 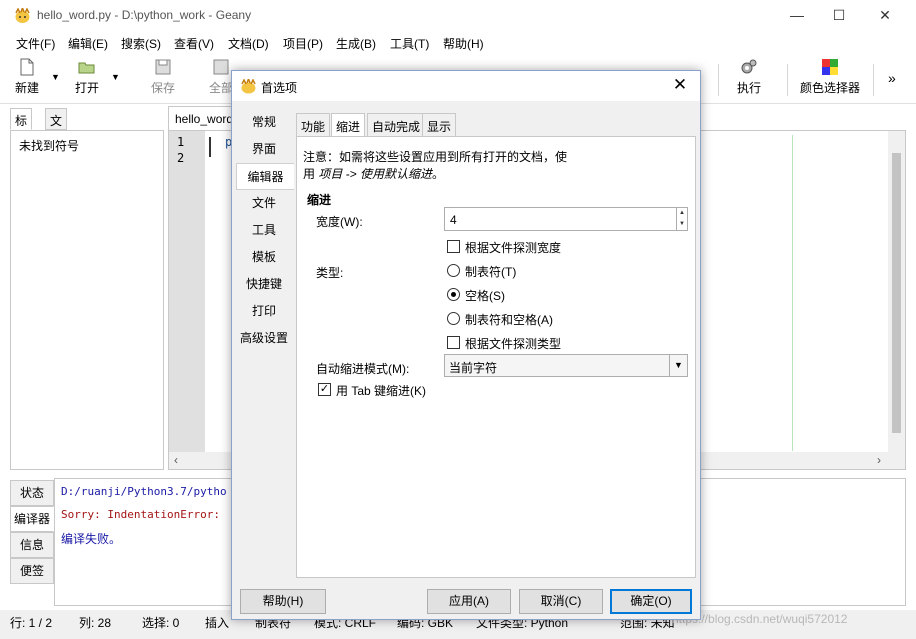 I want to click on status-selection: 选择: 0, so click(x=161, y=623).